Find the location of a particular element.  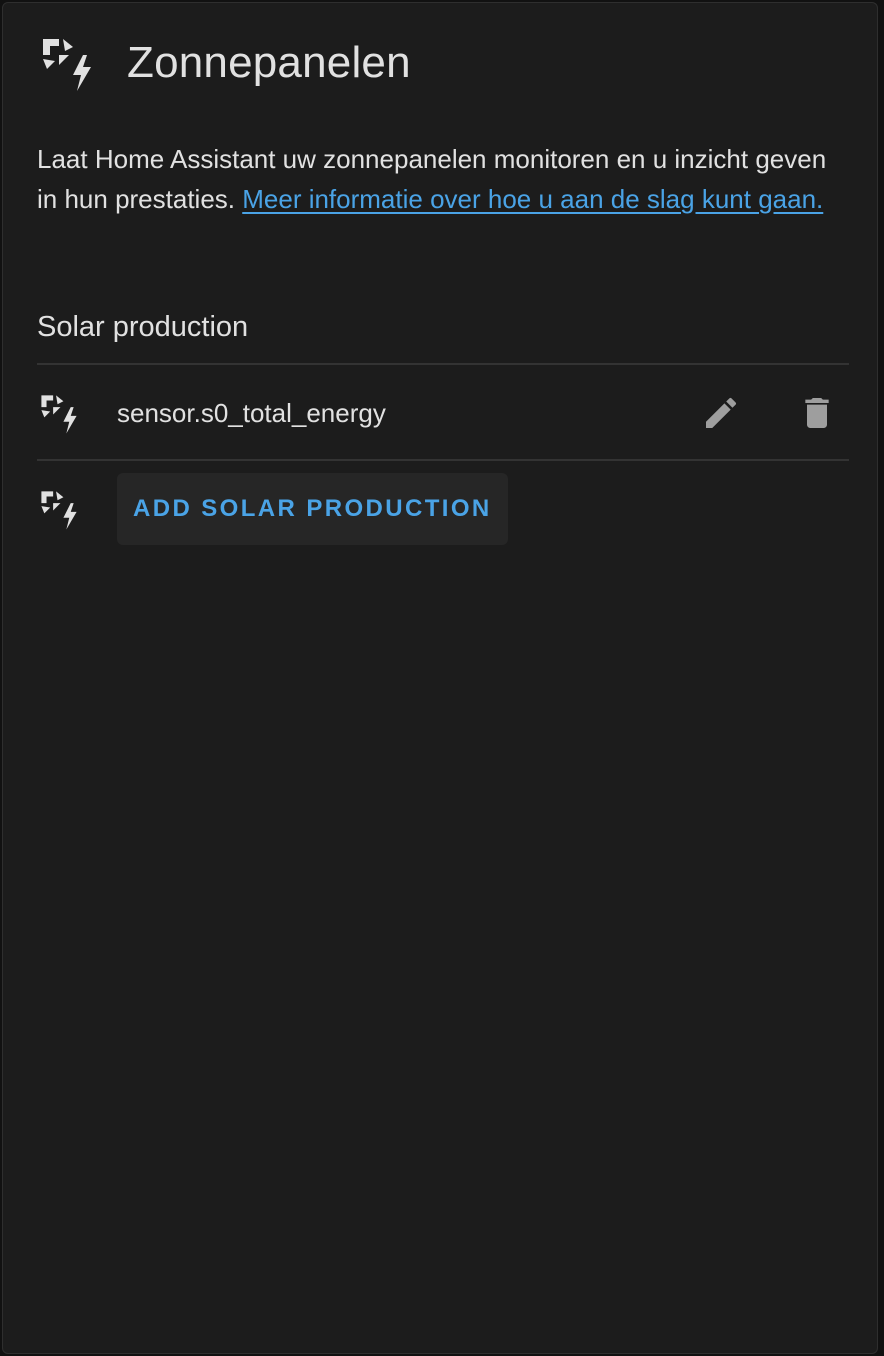

source-entity-label: sensor.s0_total_energy is located at coordinates (251, 412).